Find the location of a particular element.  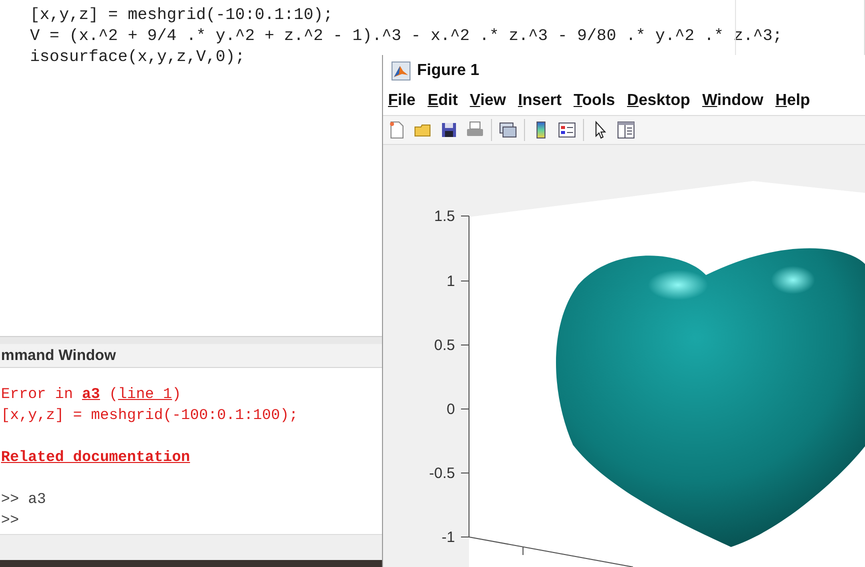

code-line: isosurface(x,y,z,V,0); is located at coordinates (138, 56).